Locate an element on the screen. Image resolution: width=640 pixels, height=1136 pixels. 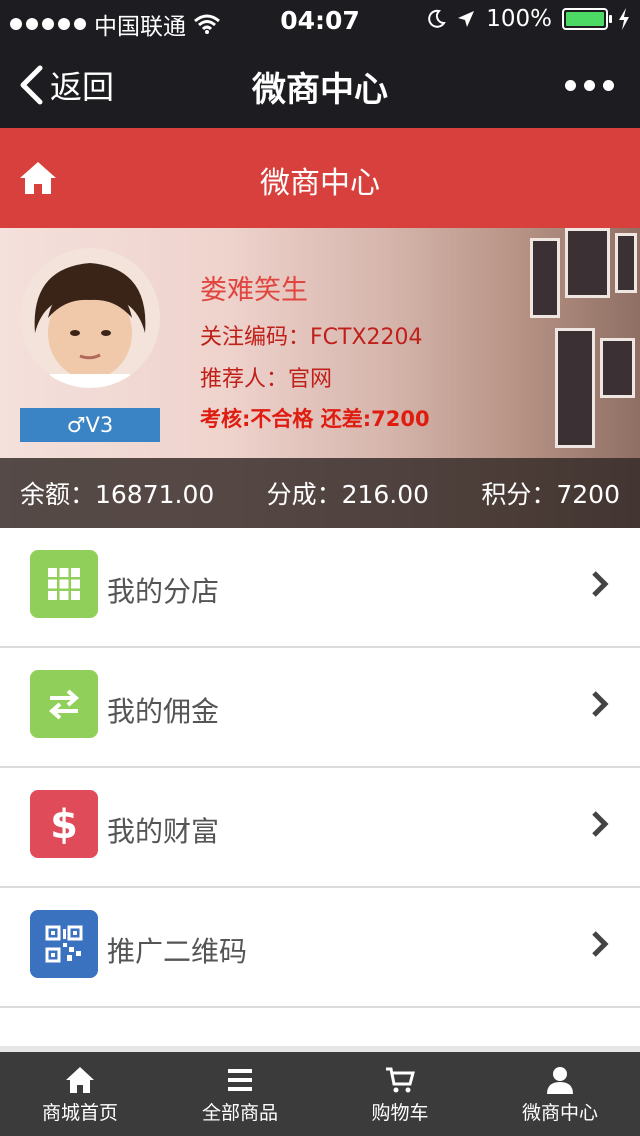
points-stat: 积分：7200 is located at coordinates (550, 494).